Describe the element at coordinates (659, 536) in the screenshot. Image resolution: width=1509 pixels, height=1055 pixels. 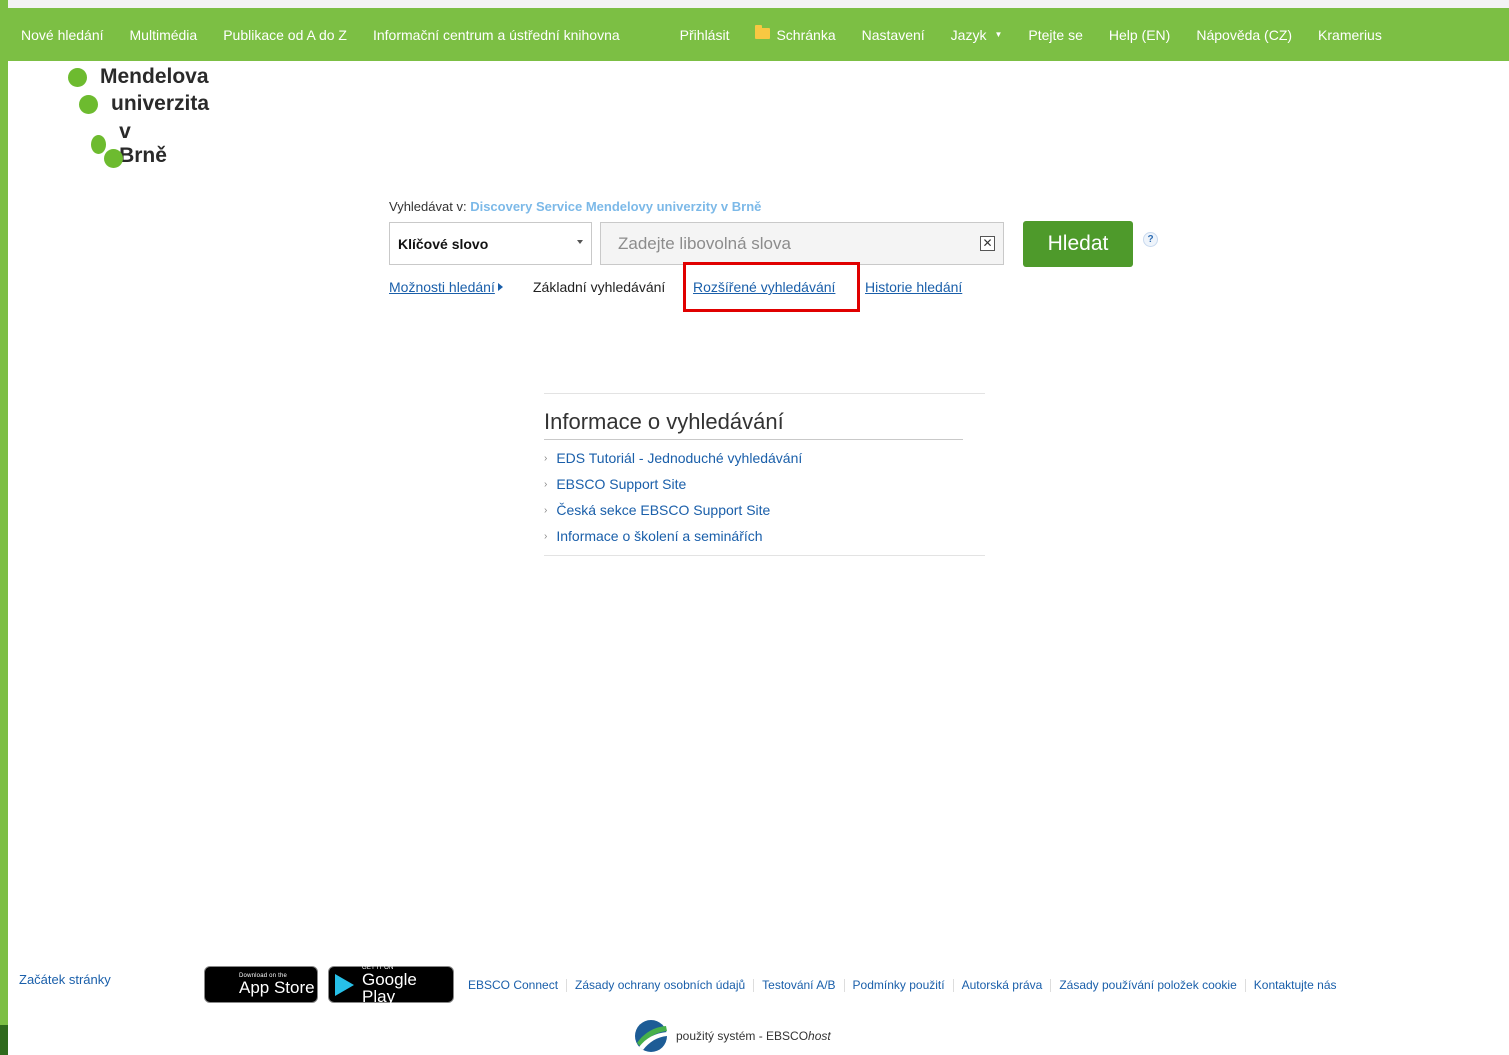
I see `info-link-training: Informace o školení a seminářích` at that location.